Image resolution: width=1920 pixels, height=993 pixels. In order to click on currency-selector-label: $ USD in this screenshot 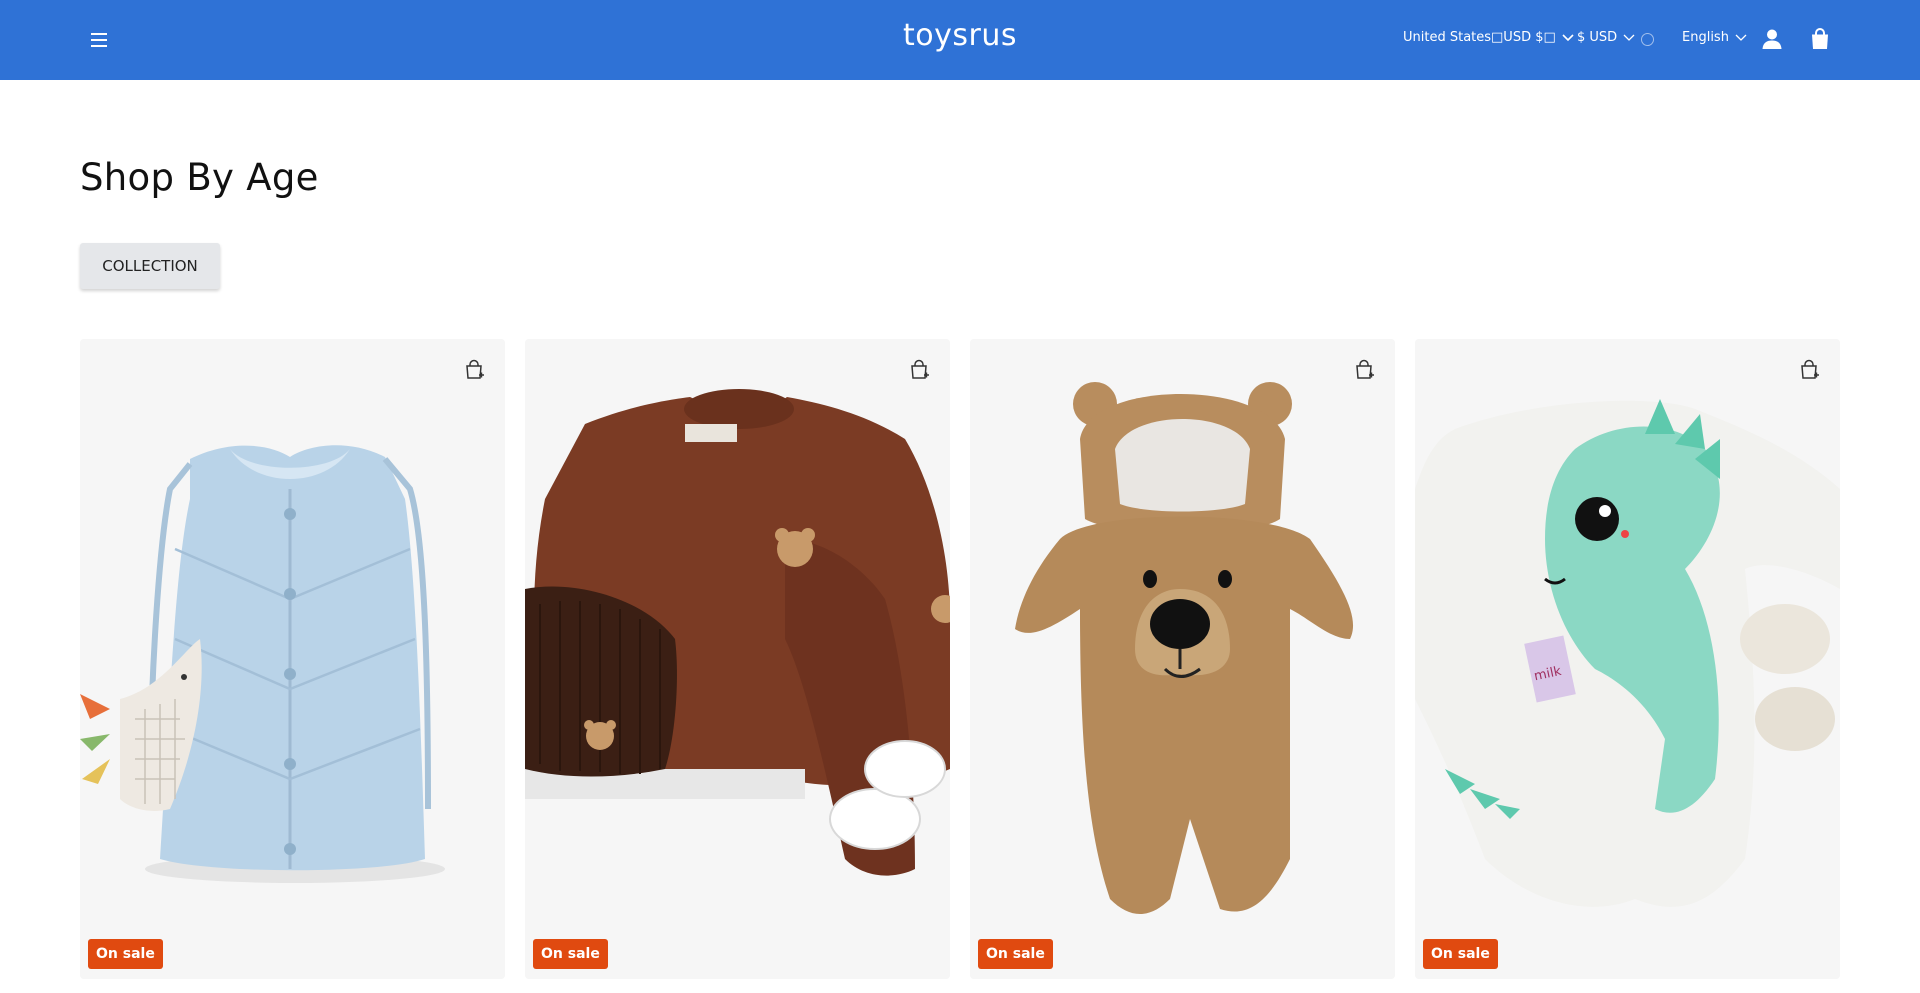, I will do `click(1597, 37)`.